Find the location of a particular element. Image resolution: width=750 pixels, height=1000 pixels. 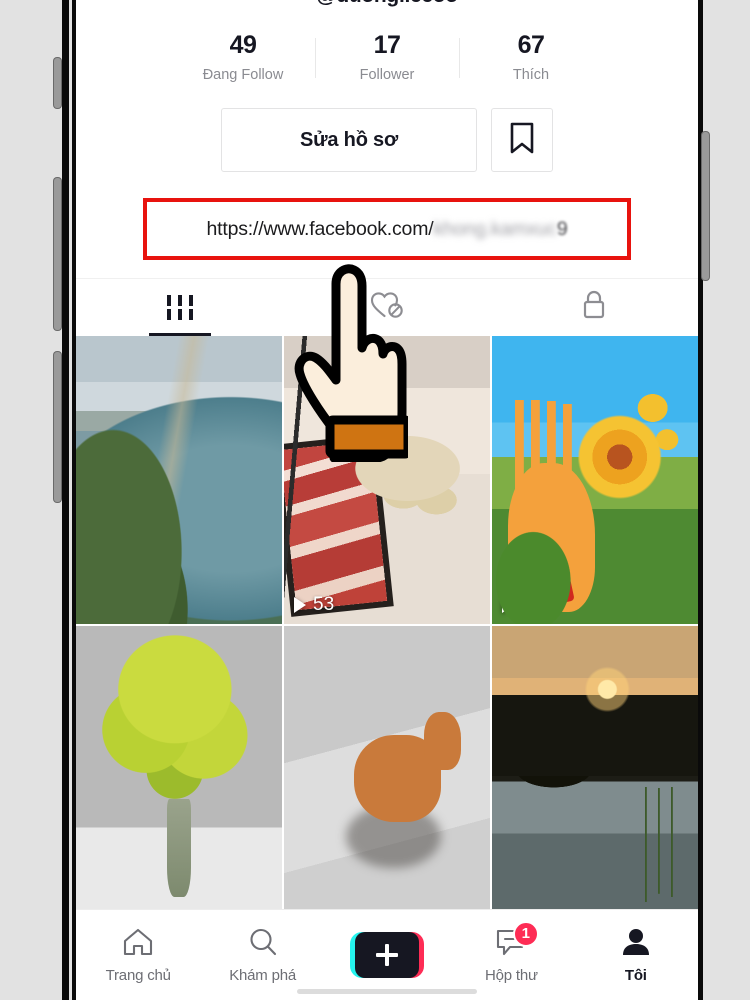

plus-icon-vertical is located at coordinates (387, 955).